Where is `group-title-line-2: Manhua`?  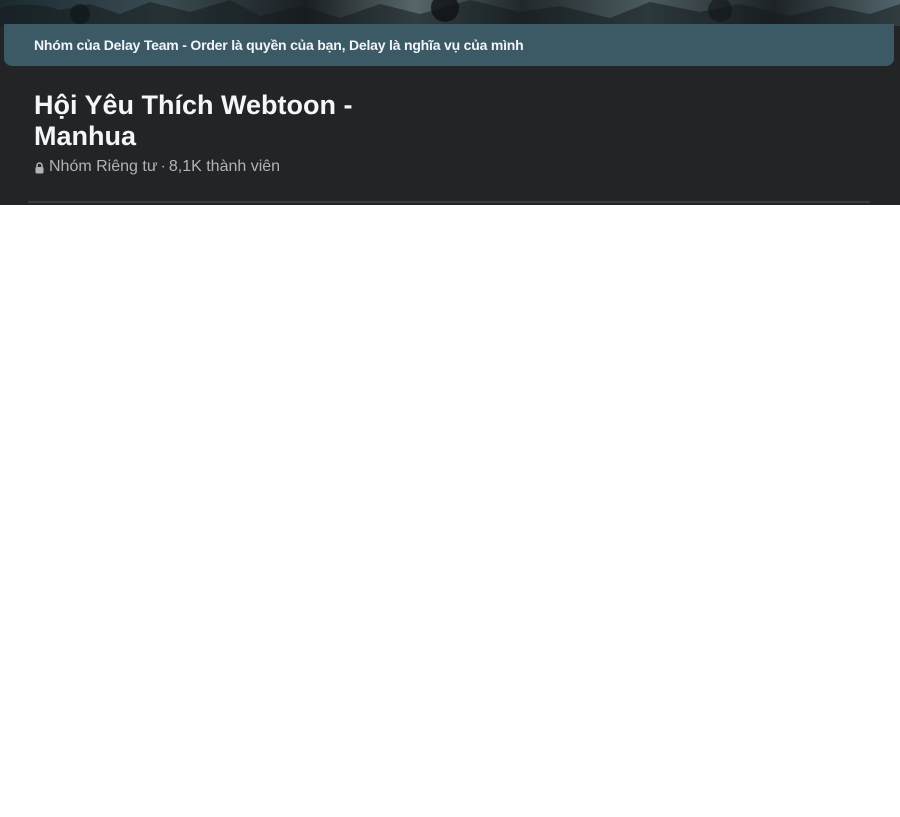 group-title-line-2: Manhua is located at coordinates (85, 136).